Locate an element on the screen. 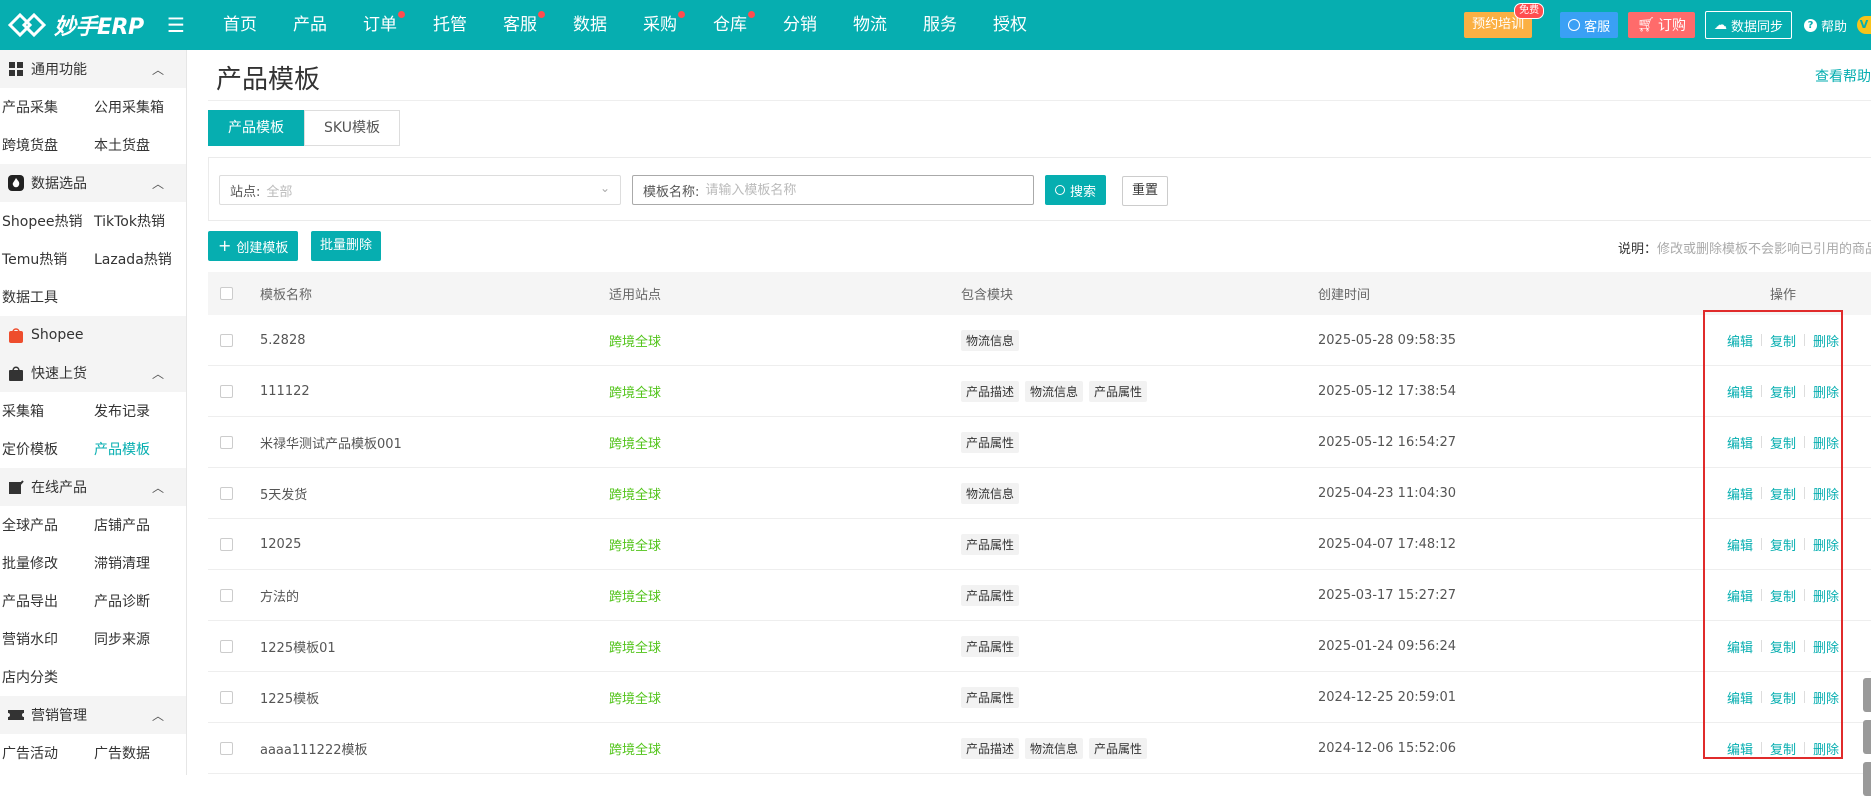 The width and height of the screenshot is (1871, 804). template-name: 米禄华测试产品模板001 is located at coordinates (331, 444).